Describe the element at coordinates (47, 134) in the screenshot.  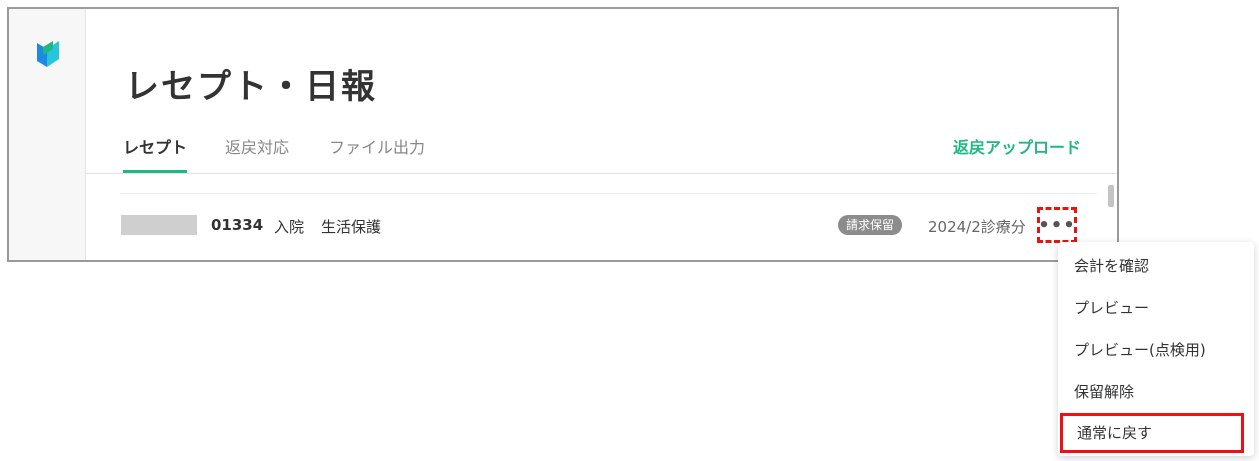
I see `sidebar` at that location.